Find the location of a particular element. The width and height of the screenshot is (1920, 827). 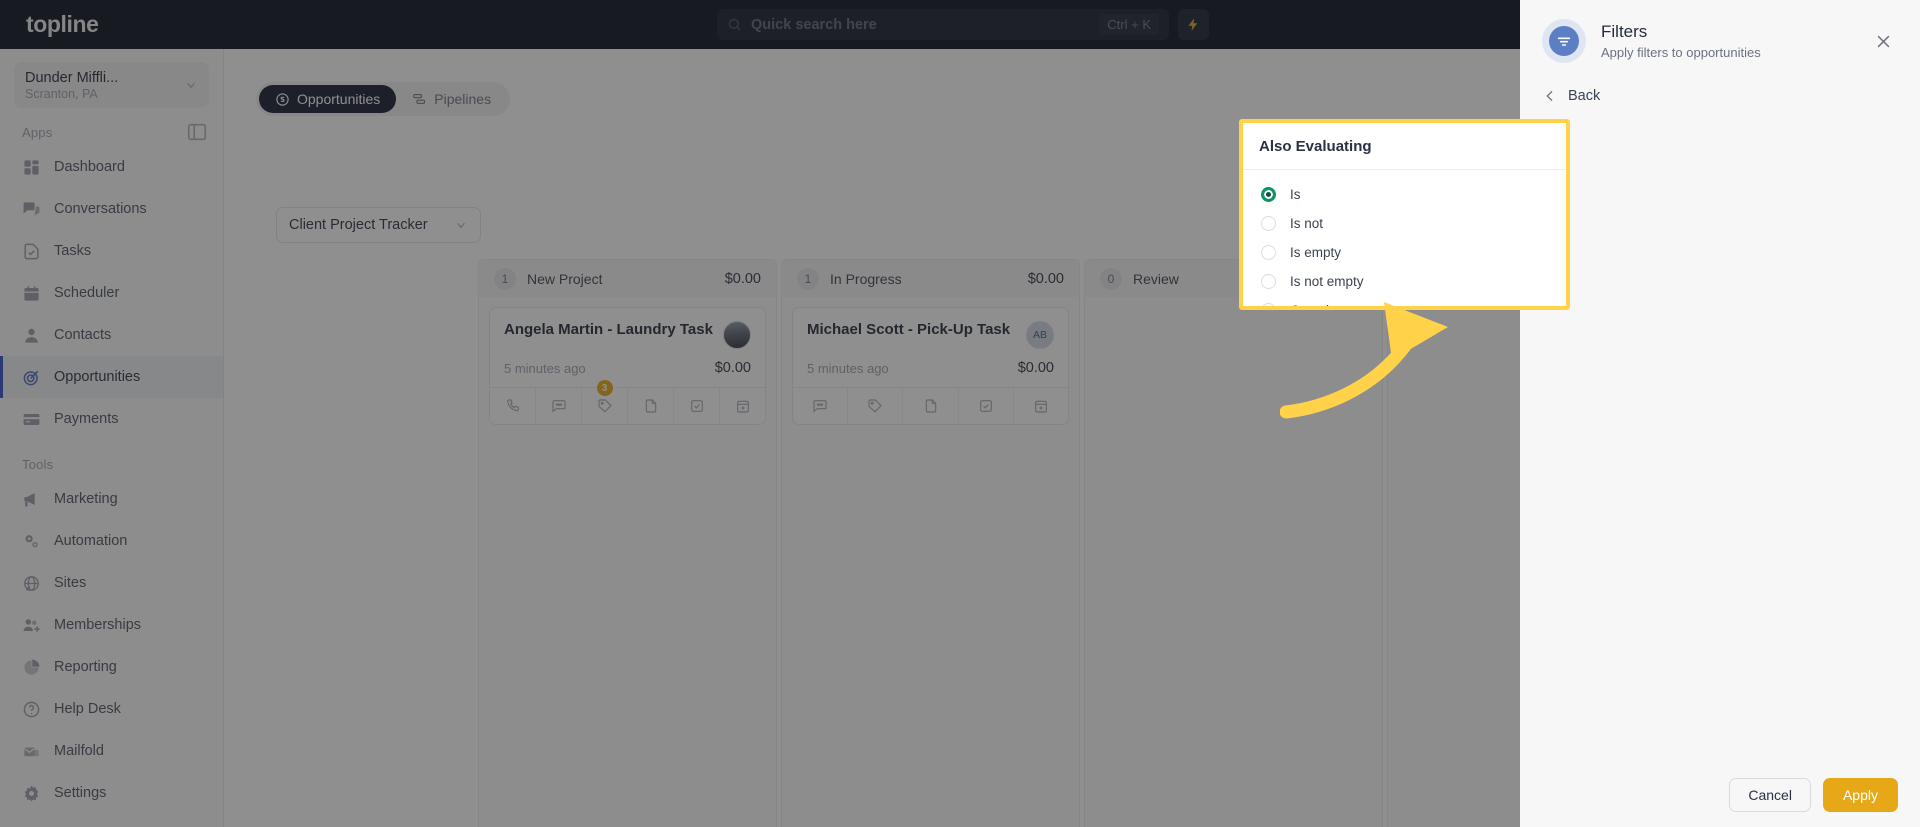

pipeline-icon is located at coordinates (419, 98).